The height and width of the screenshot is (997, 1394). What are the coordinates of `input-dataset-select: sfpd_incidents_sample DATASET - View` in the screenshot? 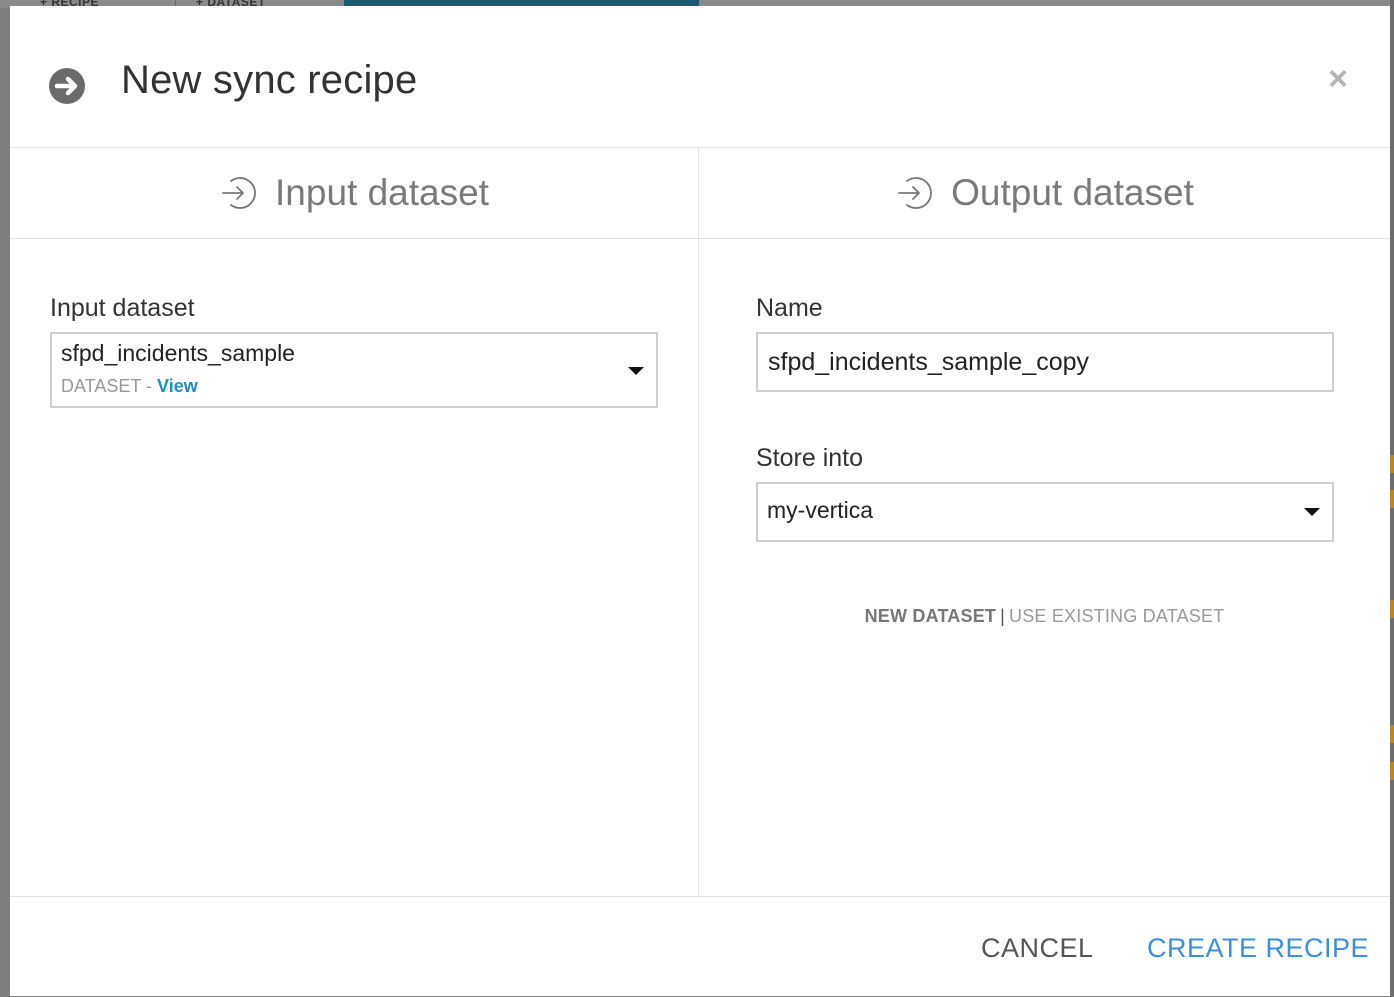 It's located at (354, 370).